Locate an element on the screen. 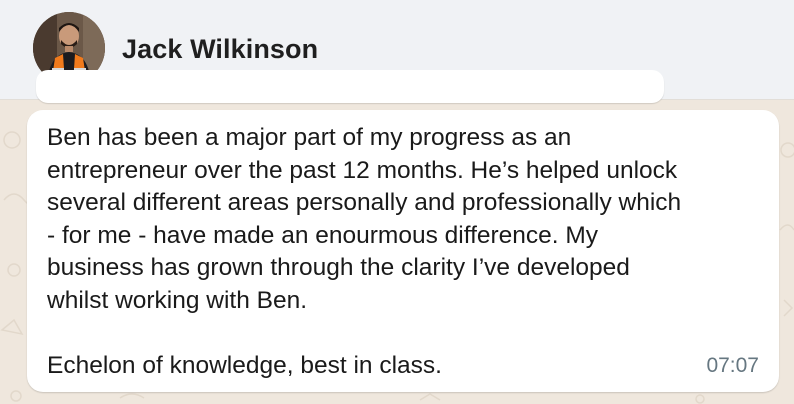  contact-name: Jack Wilkinson is located at coordinates (220, 49).